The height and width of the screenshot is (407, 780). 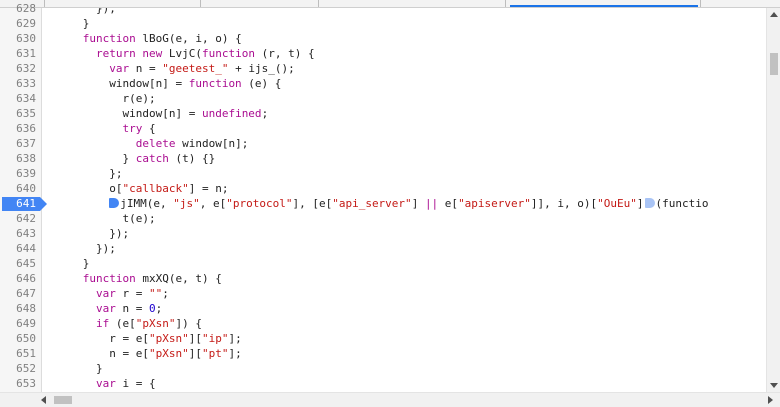 What do you see at coordinates (18, 338) in the screenshot?
I see `line-number: 650` at bounding box center [18, 338].